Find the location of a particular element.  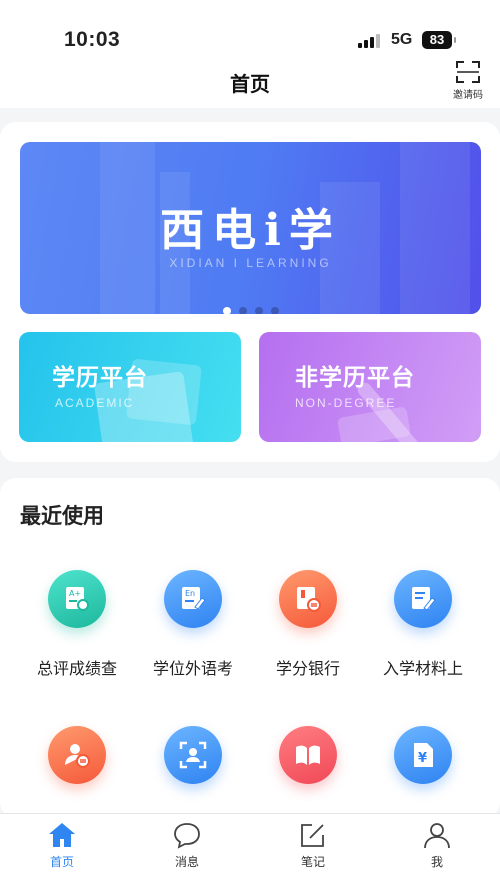

tile-label: 总评成绩查 is located at coordinates (76, 668).